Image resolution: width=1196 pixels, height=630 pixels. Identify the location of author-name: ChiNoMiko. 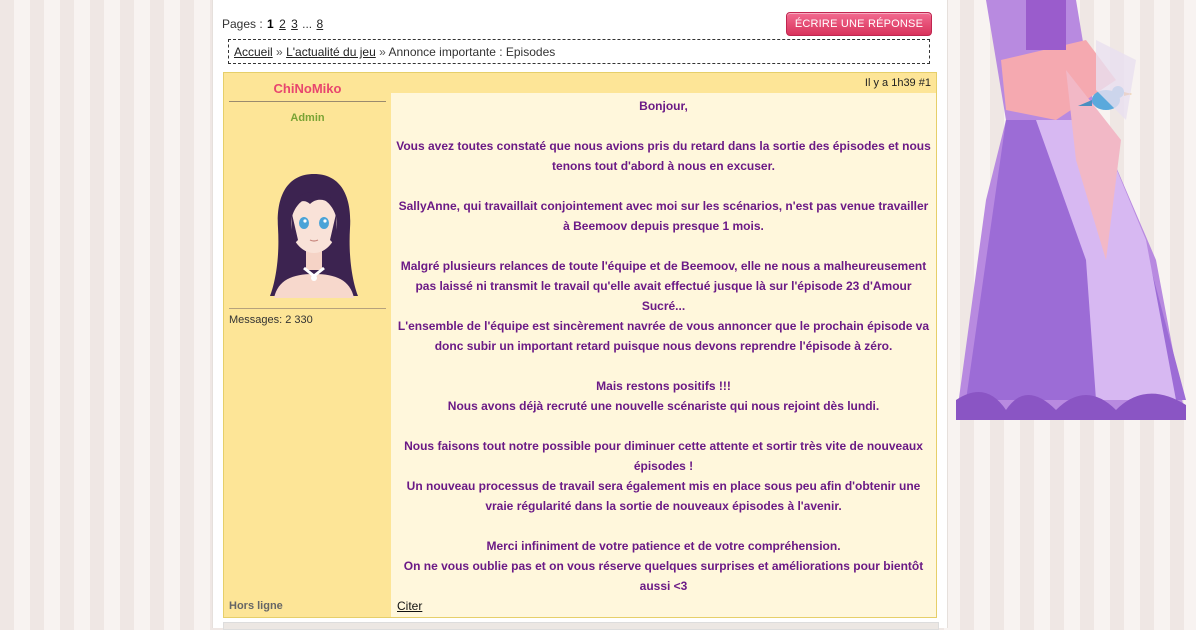
(307, 88).